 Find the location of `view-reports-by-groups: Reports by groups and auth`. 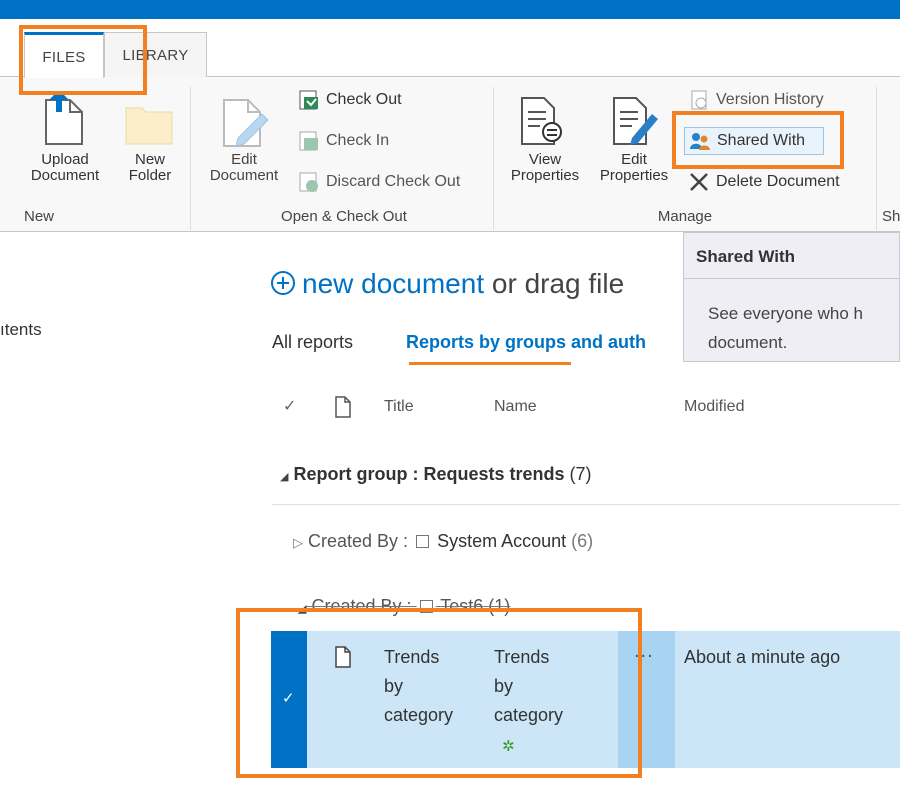

view-reports-by-groups: Reports by groups and auth is located at coordinates (526, 342).